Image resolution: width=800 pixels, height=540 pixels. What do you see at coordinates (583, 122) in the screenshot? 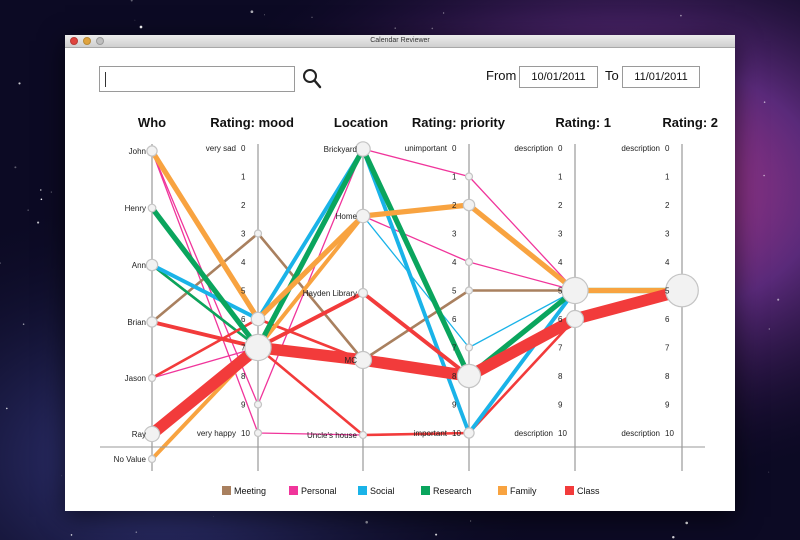
I see `axis-title-r1: Rating: 1` at bounding box center [583, 122].